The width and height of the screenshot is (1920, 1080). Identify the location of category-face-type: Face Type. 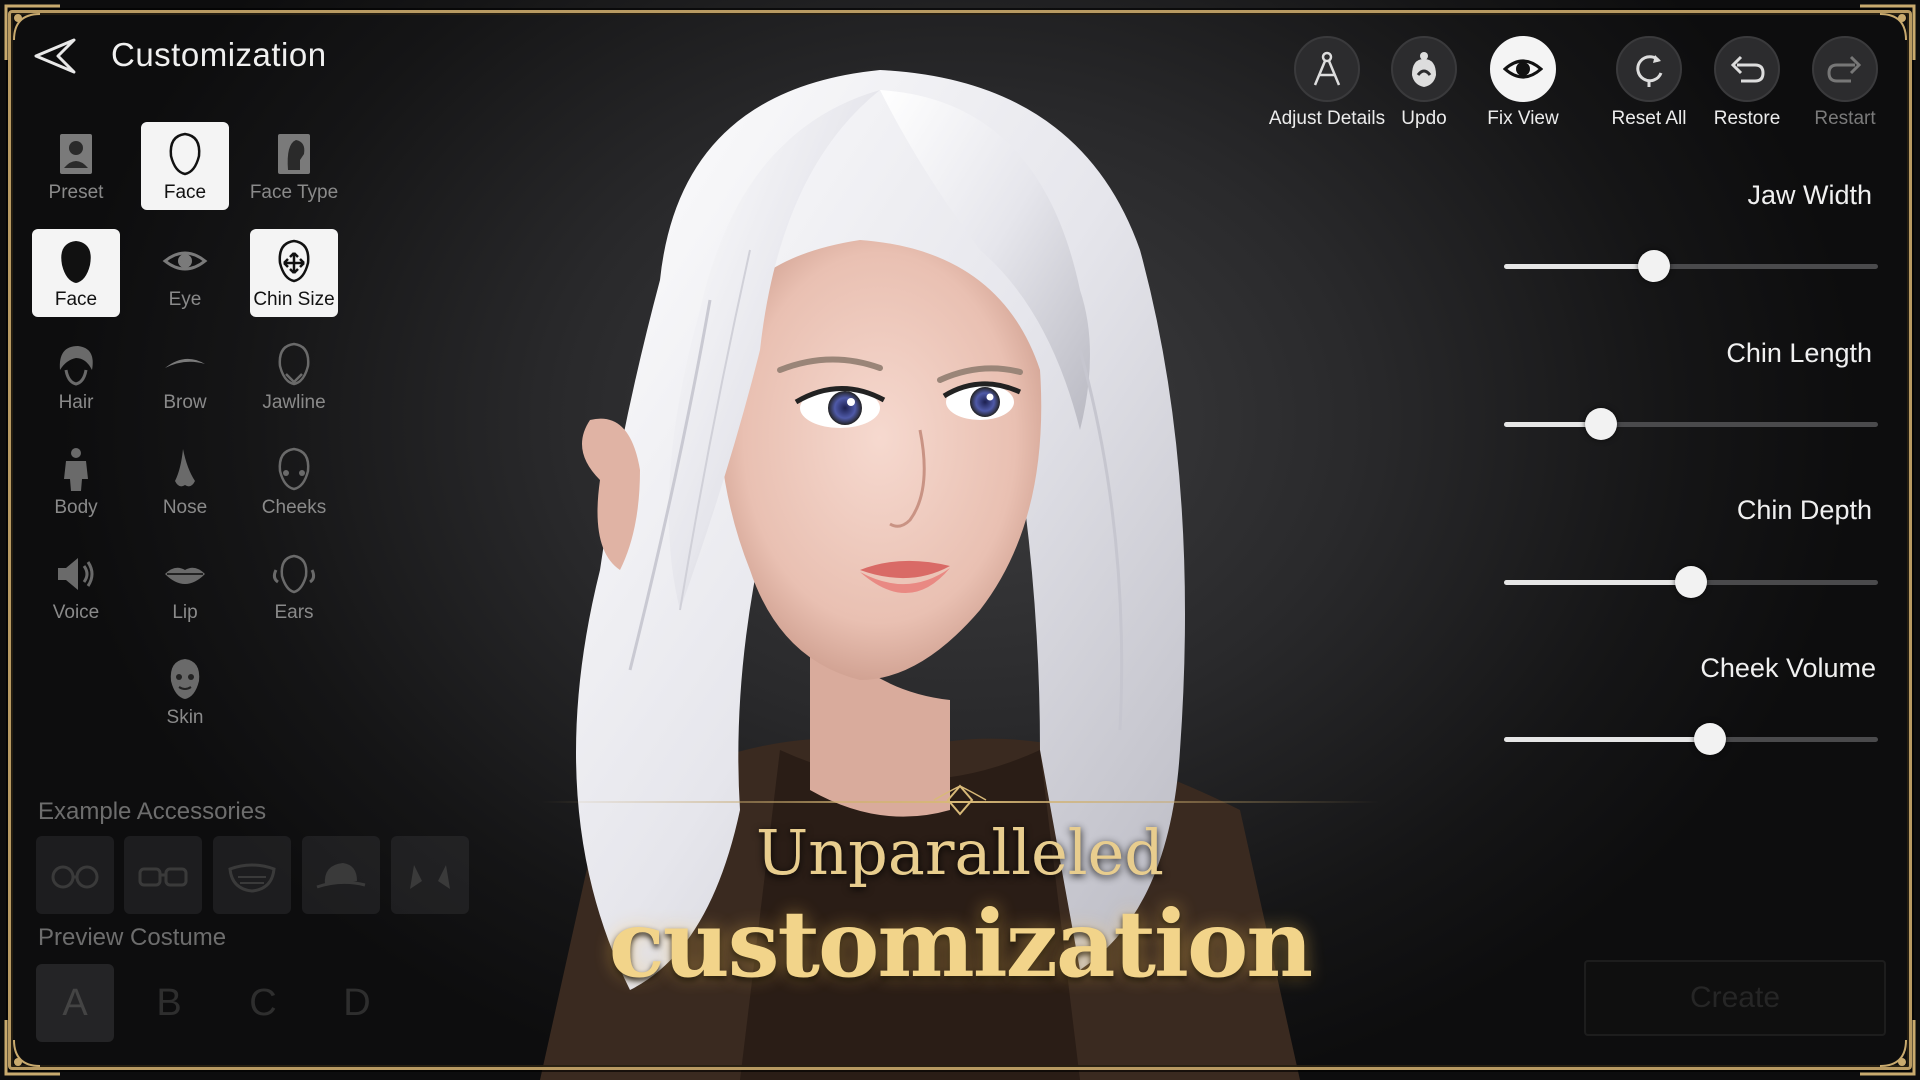
(294, 166).